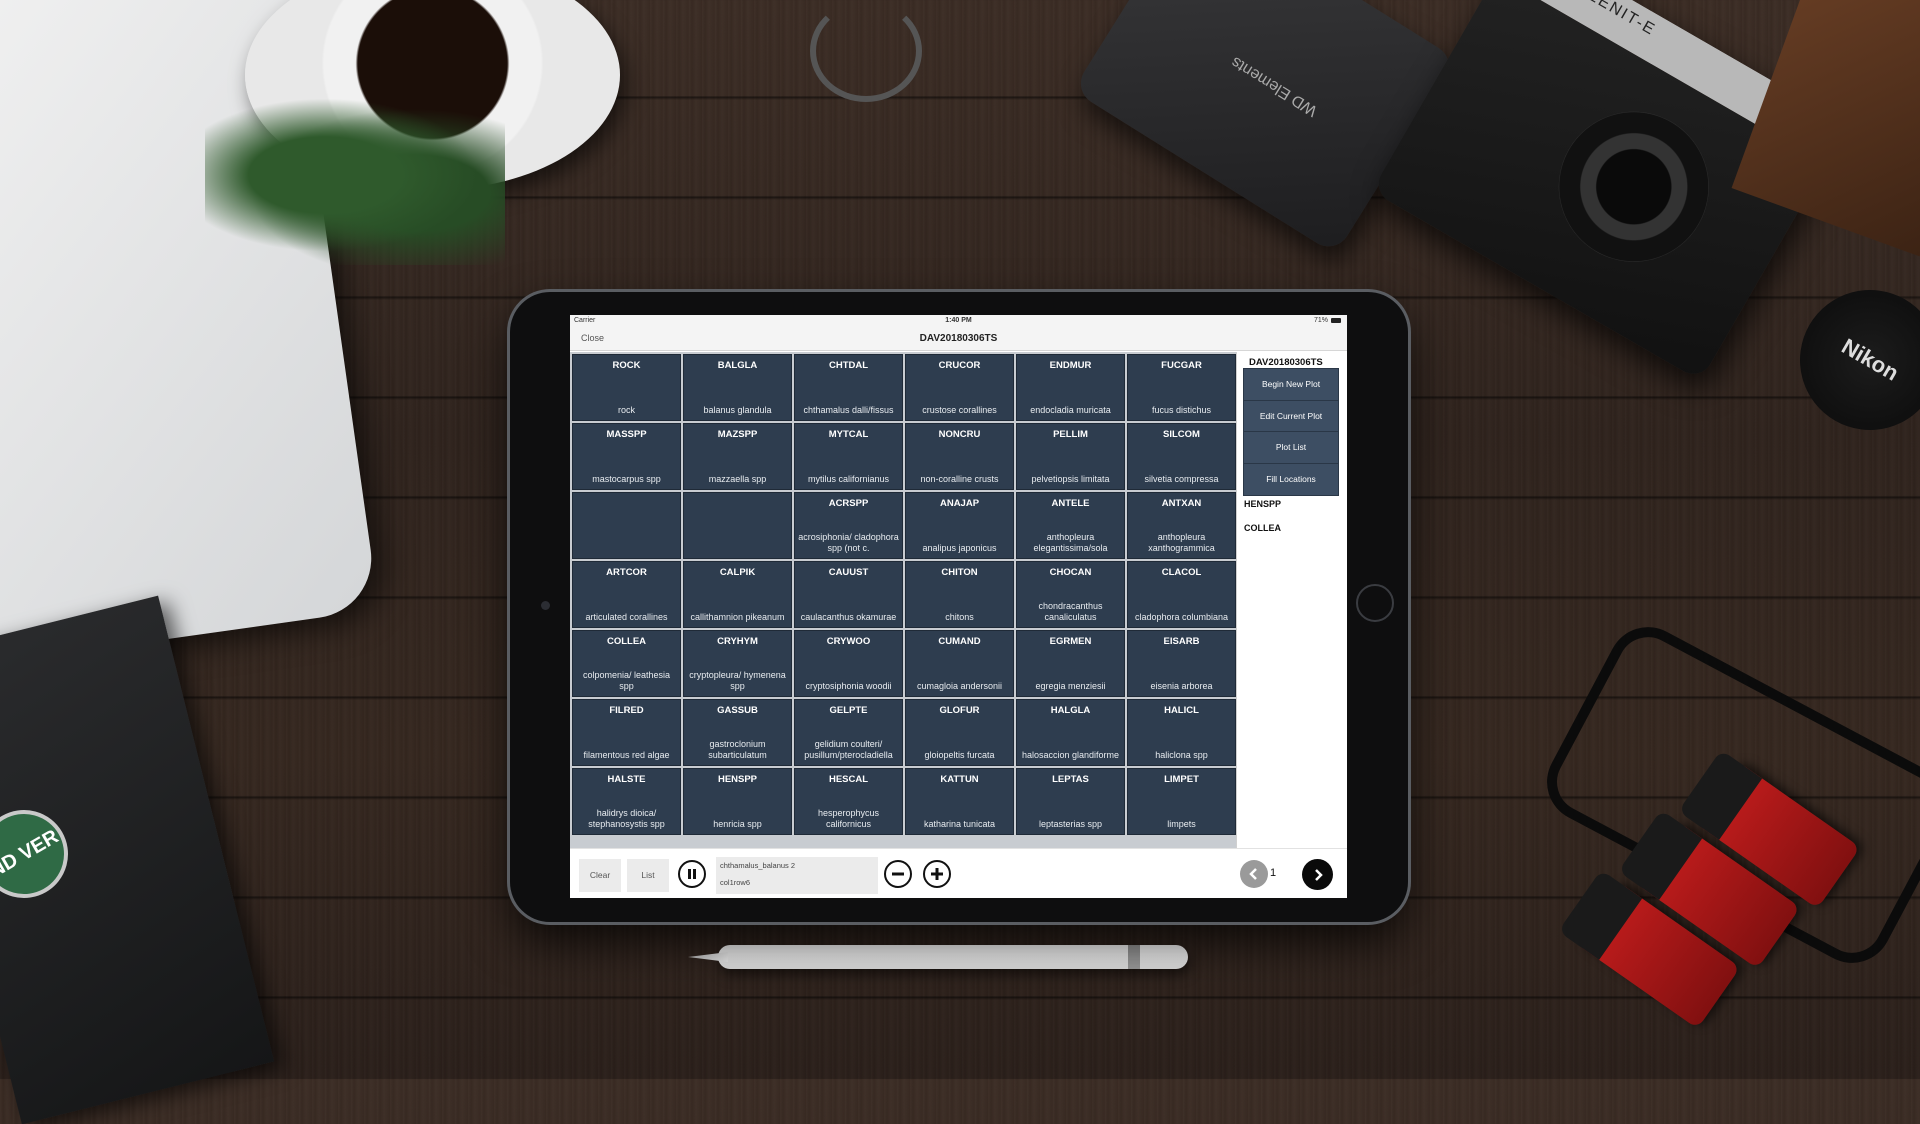 This screenshot has height=1124, width=1920. Describe the element at coordinates (959, 594) in the screenshot. I see `species-cell: CHITON chitons` at that location.